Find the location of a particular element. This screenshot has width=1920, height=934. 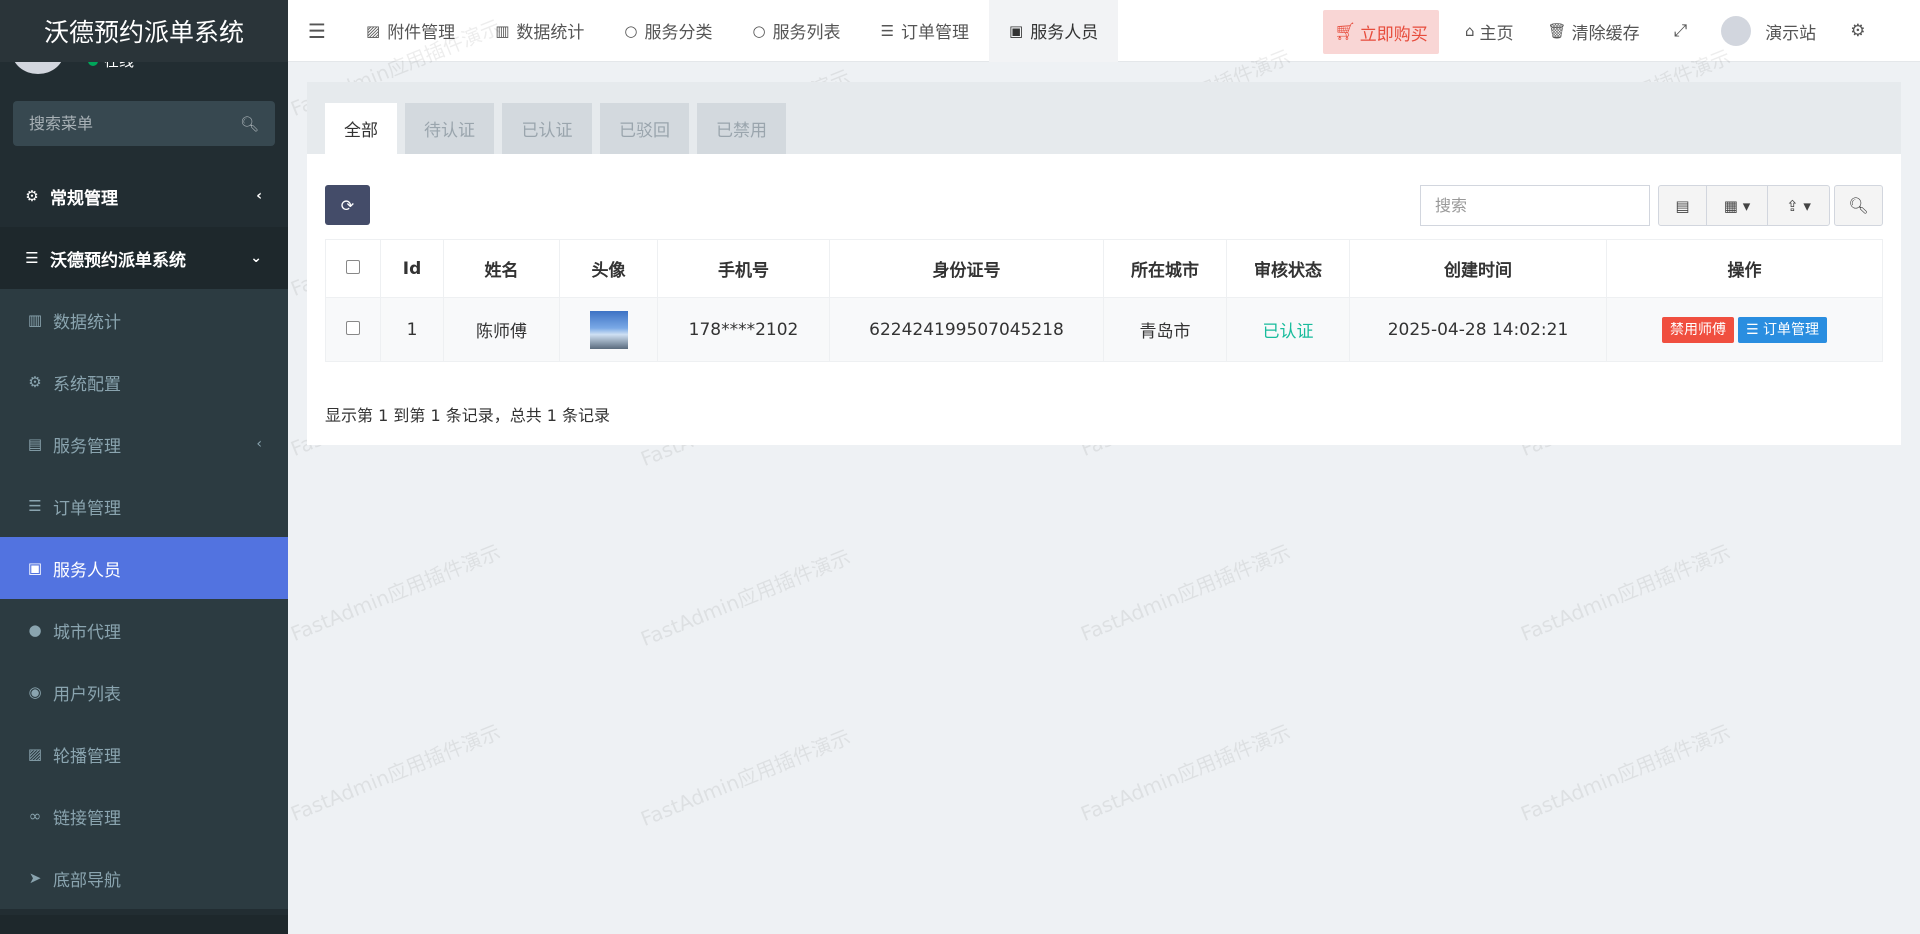

col-created: 创建时间 is located at coordinates (1478, 268).